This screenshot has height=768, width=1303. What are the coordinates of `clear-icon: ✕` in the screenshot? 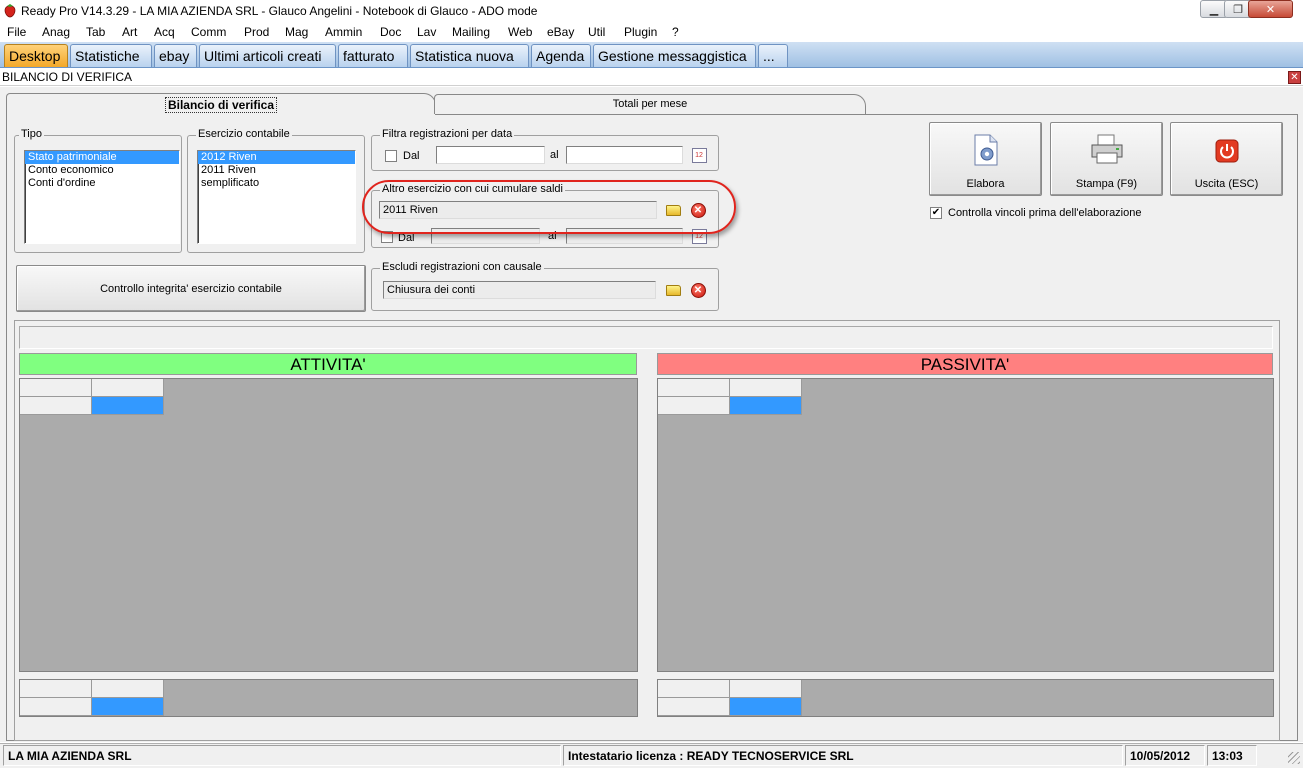 It's located at (698, 290).